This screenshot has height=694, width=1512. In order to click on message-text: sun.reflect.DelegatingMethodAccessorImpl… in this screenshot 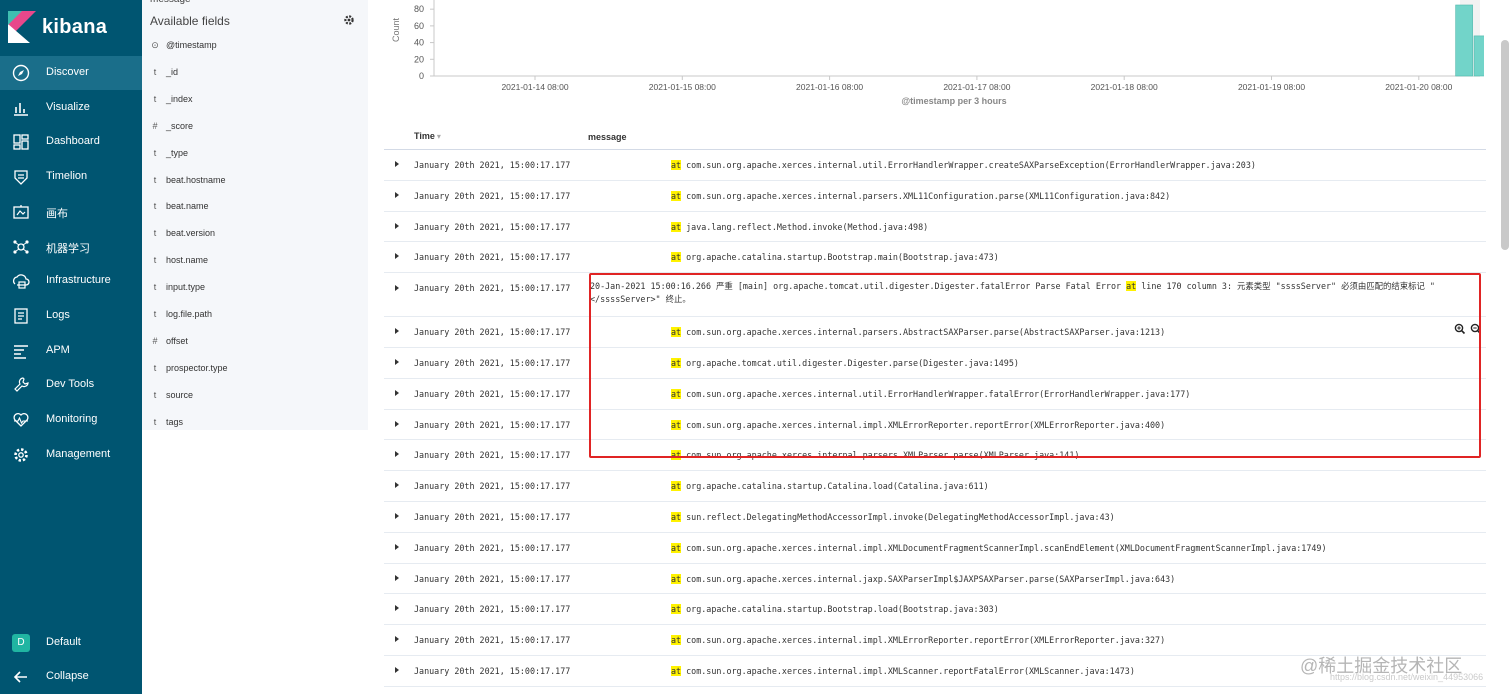, I will do `click(898, 517)`.